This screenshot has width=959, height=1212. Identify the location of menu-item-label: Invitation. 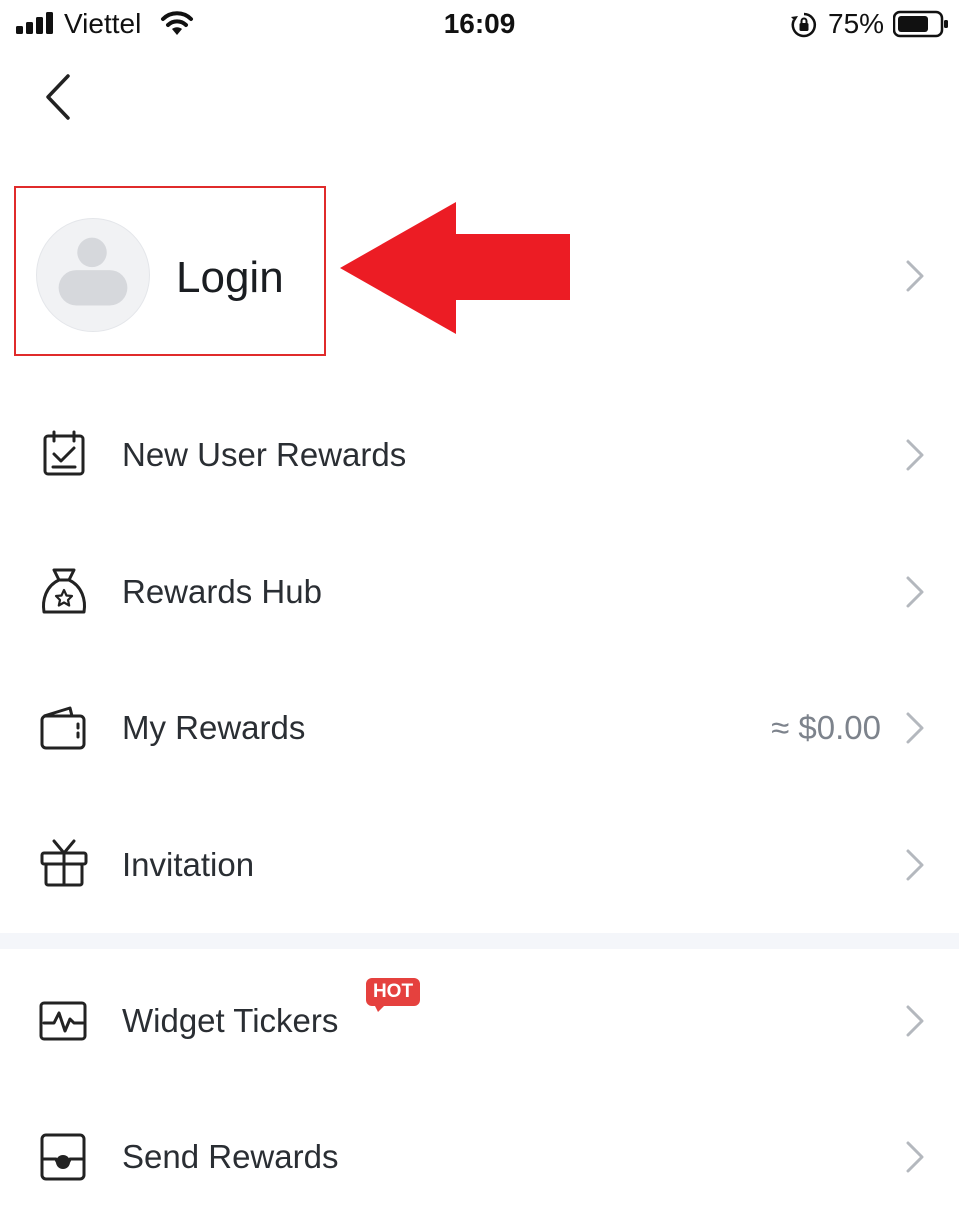
(188, 864).